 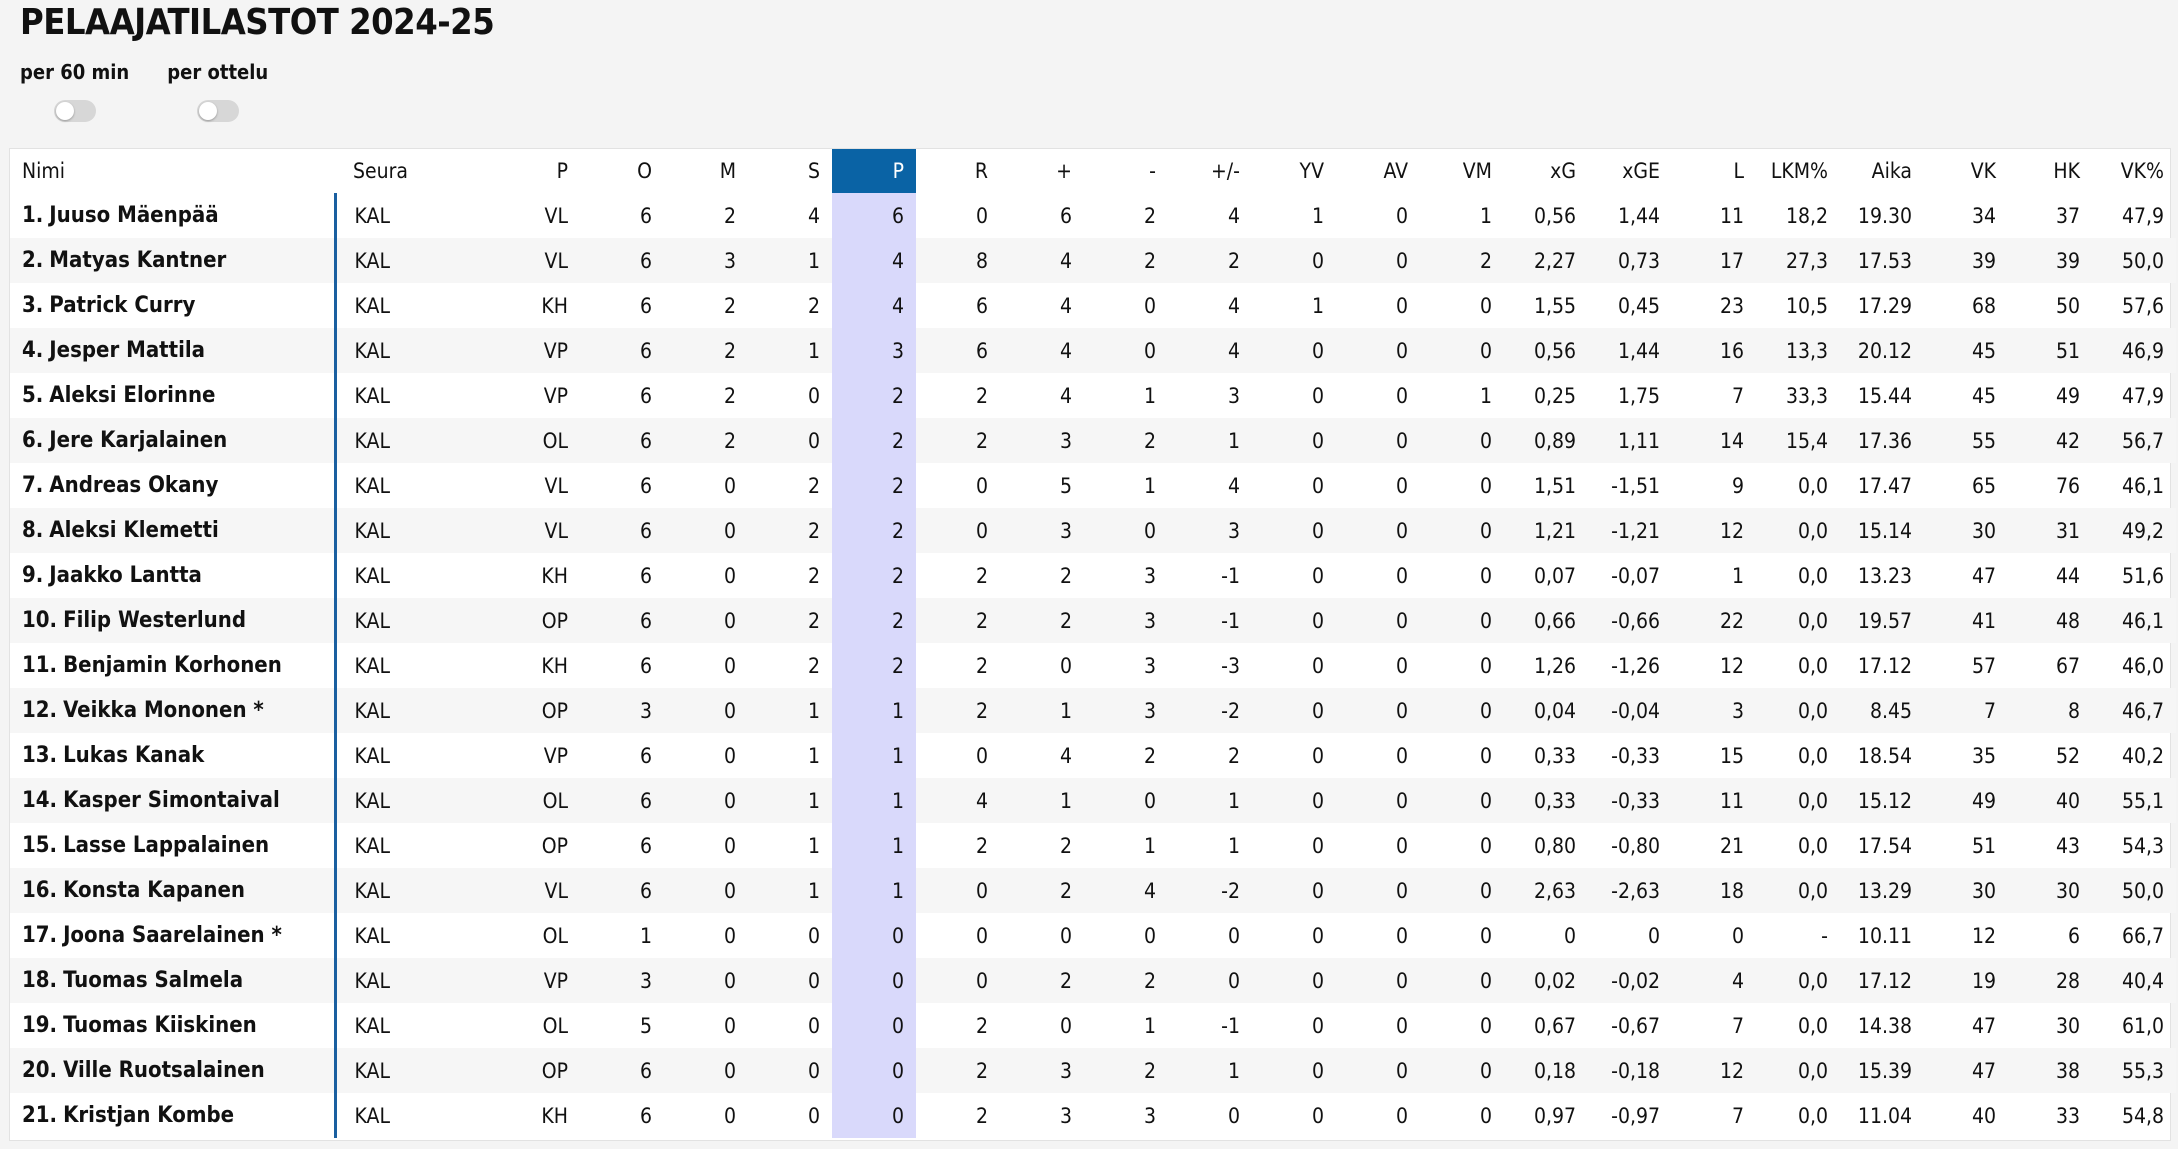 What do you see at coordinates (1714, 530) in the screenshot?
I see `stat-cell: 12` at bounding box center [1714, 530].